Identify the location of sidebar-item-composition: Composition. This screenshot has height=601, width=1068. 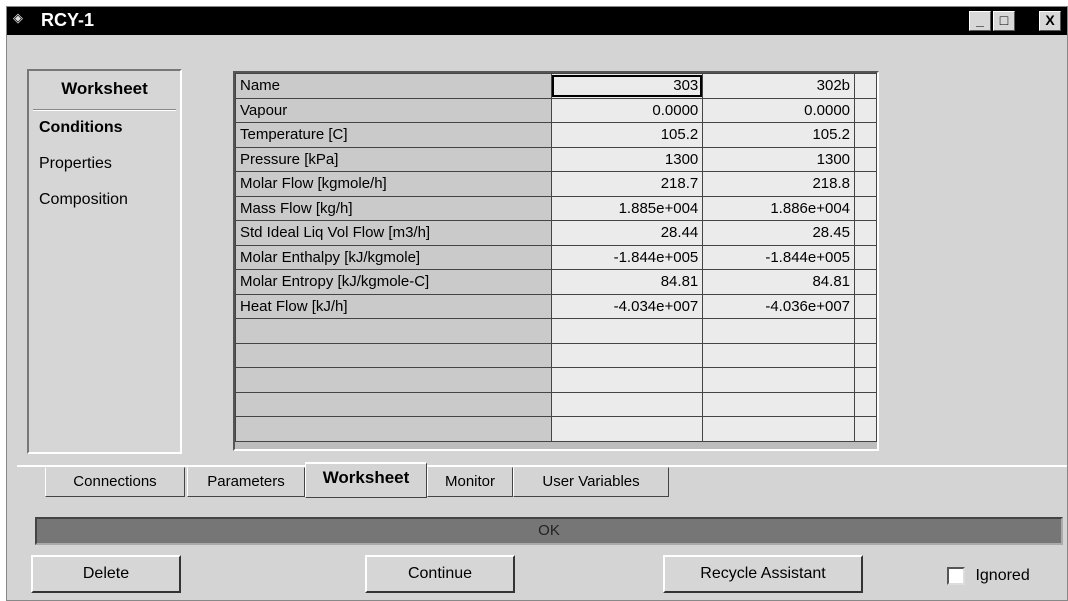
(83, 200).